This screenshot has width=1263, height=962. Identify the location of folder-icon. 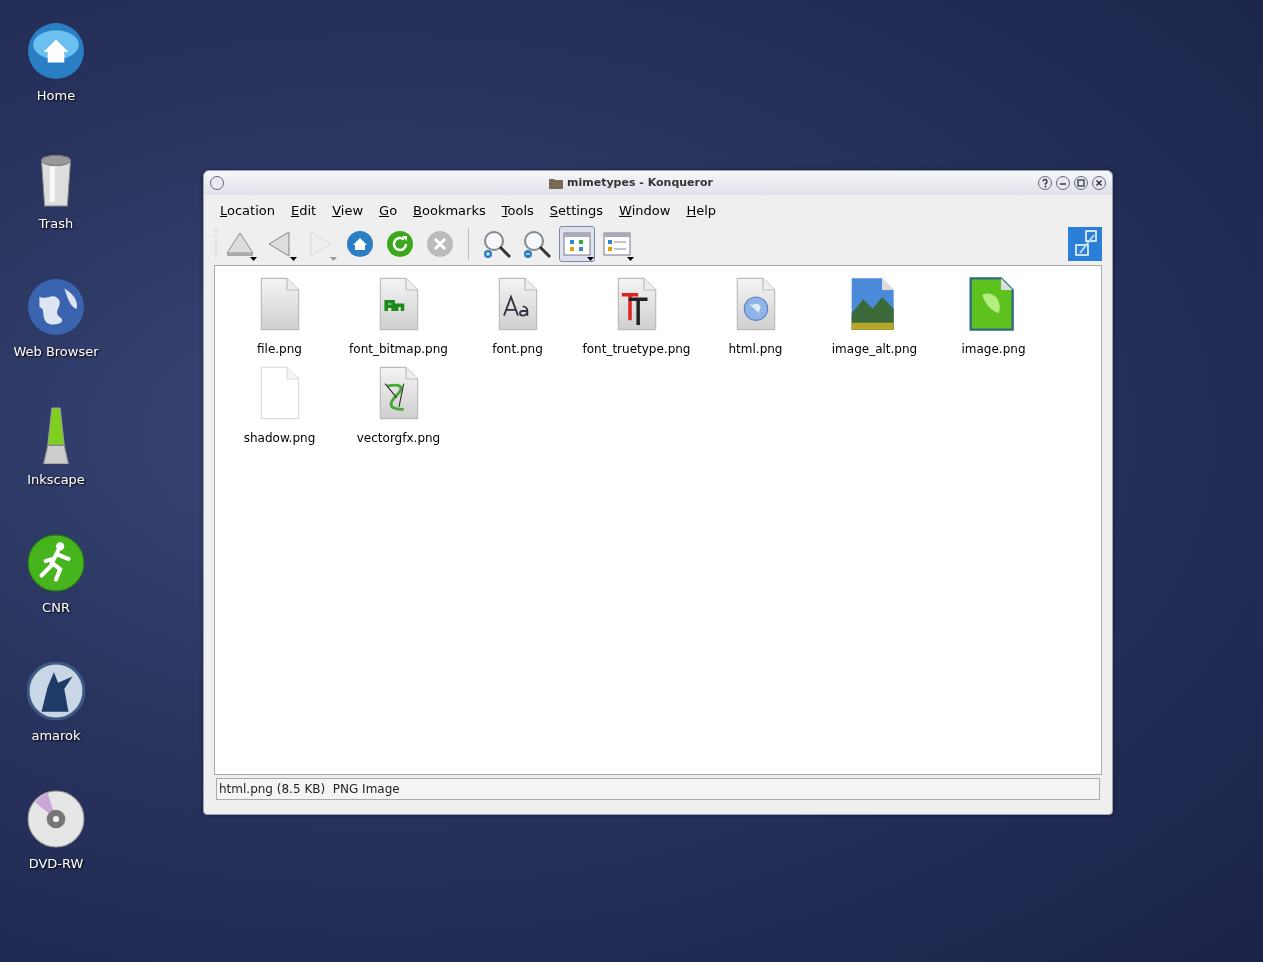
(556, 183).